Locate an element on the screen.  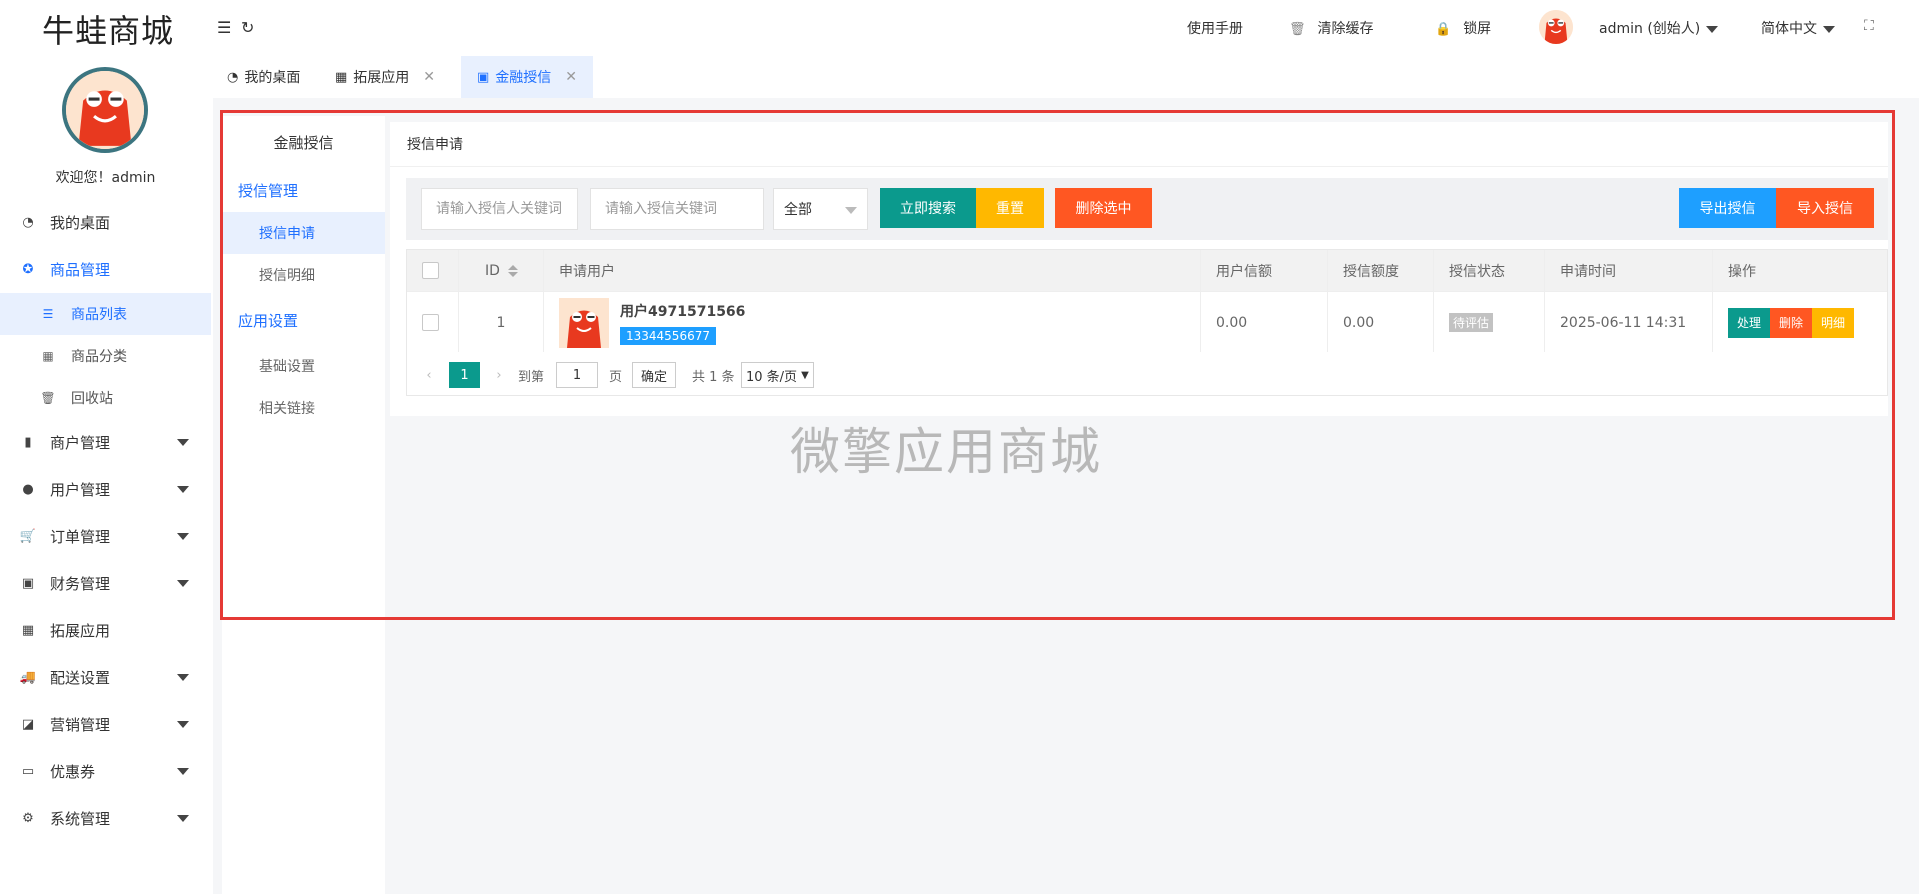
search-toolbar: 全部 立即搜索 重置 删除选中 导出授信 导入授信 is located at coordinates (1147, 209).